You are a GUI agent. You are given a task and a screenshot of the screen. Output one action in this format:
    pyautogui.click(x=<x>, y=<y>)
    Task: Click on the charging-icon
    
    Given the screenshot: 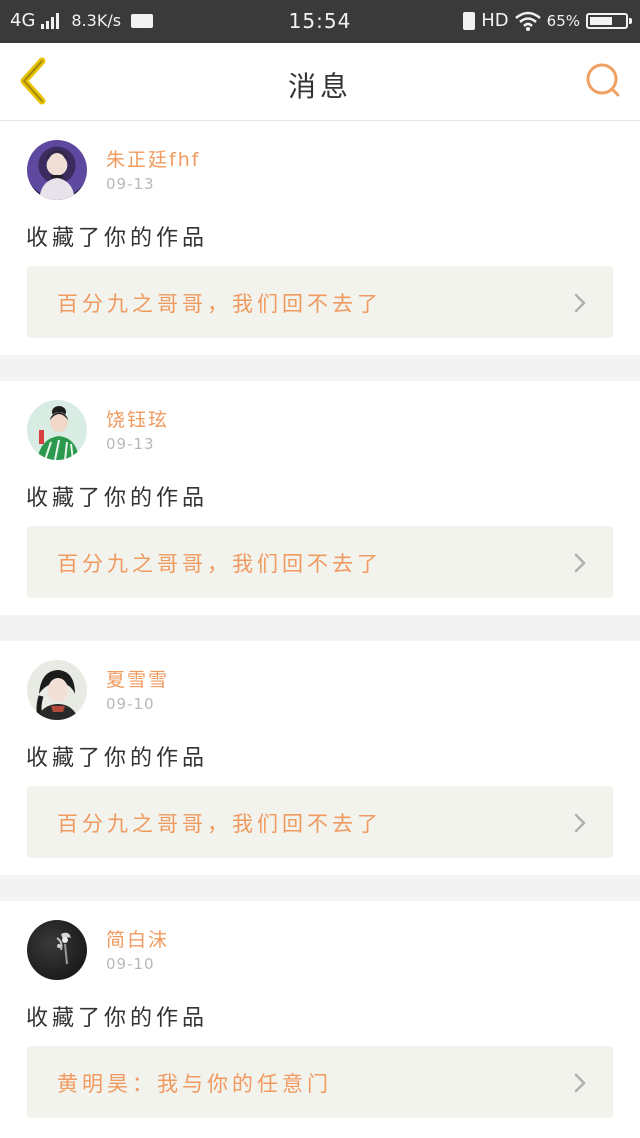 What is the action you would take?
    pyautogui.click(x=469, y=20)
    